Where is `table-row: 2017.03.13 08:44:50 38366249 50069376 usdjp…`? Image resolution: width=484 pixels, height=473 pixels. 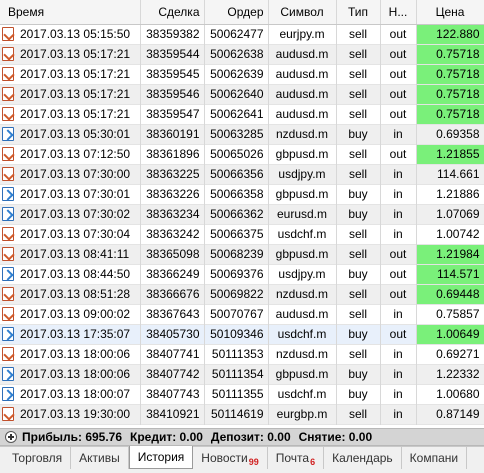
table-row: 2017.03.13 08:44:50 38366249 50069376 usdjp… is located at coordinates (242, 274).